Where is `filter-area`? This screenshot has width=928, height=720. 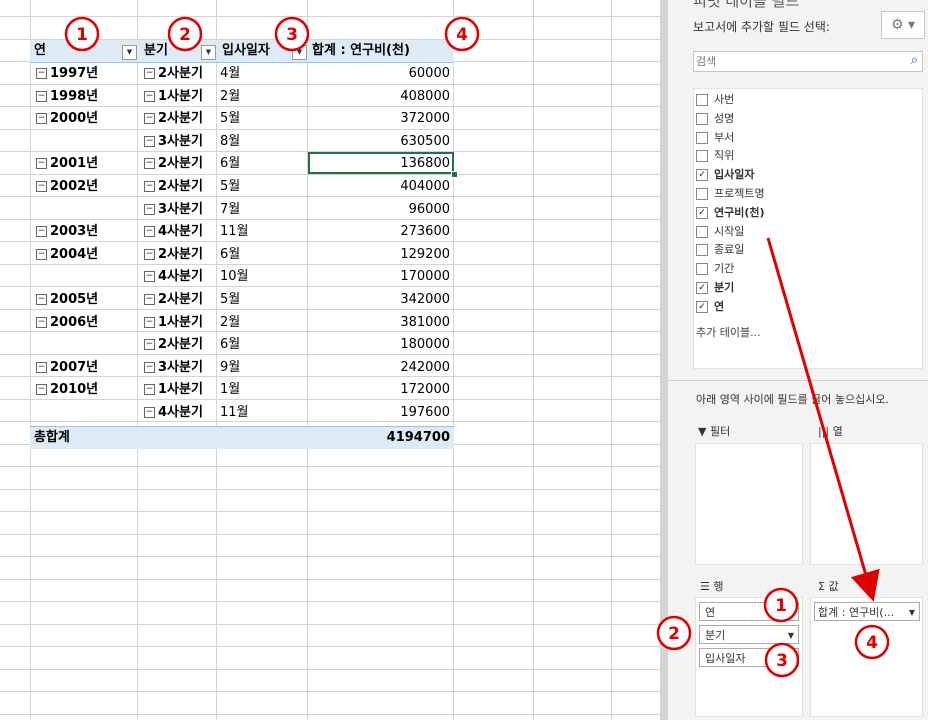 filter-area is located at coordinates (749, 504).